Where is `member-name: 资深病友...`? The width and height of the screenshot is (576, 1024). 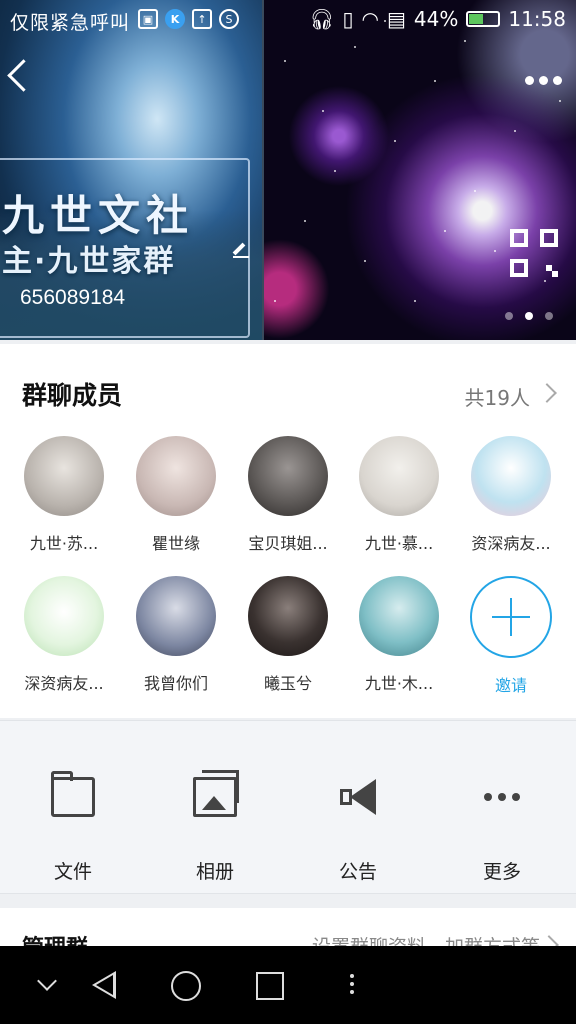
member-name: 资深病友... is located at coordinates (511, 543).